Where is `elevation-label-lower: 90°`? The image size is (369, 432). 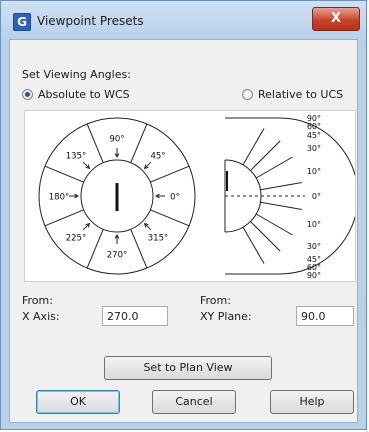
elevation-label-lower: 90° is located at coordinates (314, 275).